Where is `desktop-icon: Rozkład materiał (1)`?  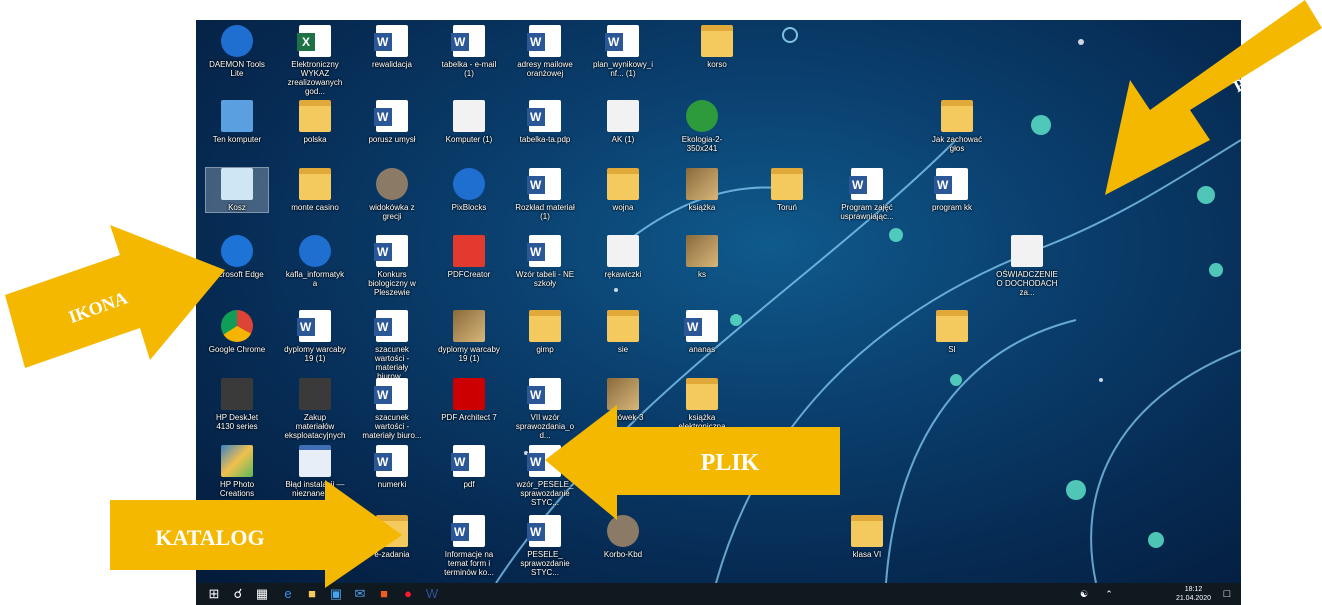 desktop-icon: Rozkład materiał (1) is located at coordinates (545, 194).